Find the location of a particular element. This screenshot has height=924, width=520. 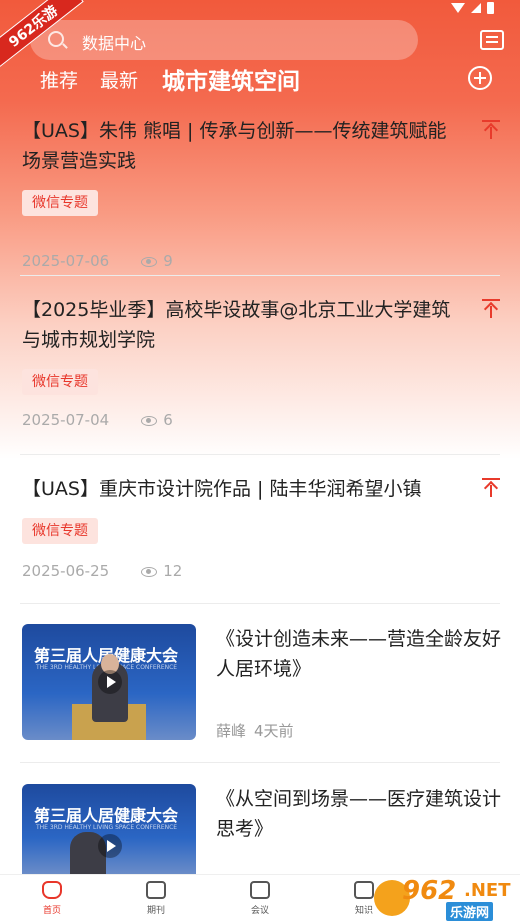

wifi-icon is located at coordinates (458, 8).